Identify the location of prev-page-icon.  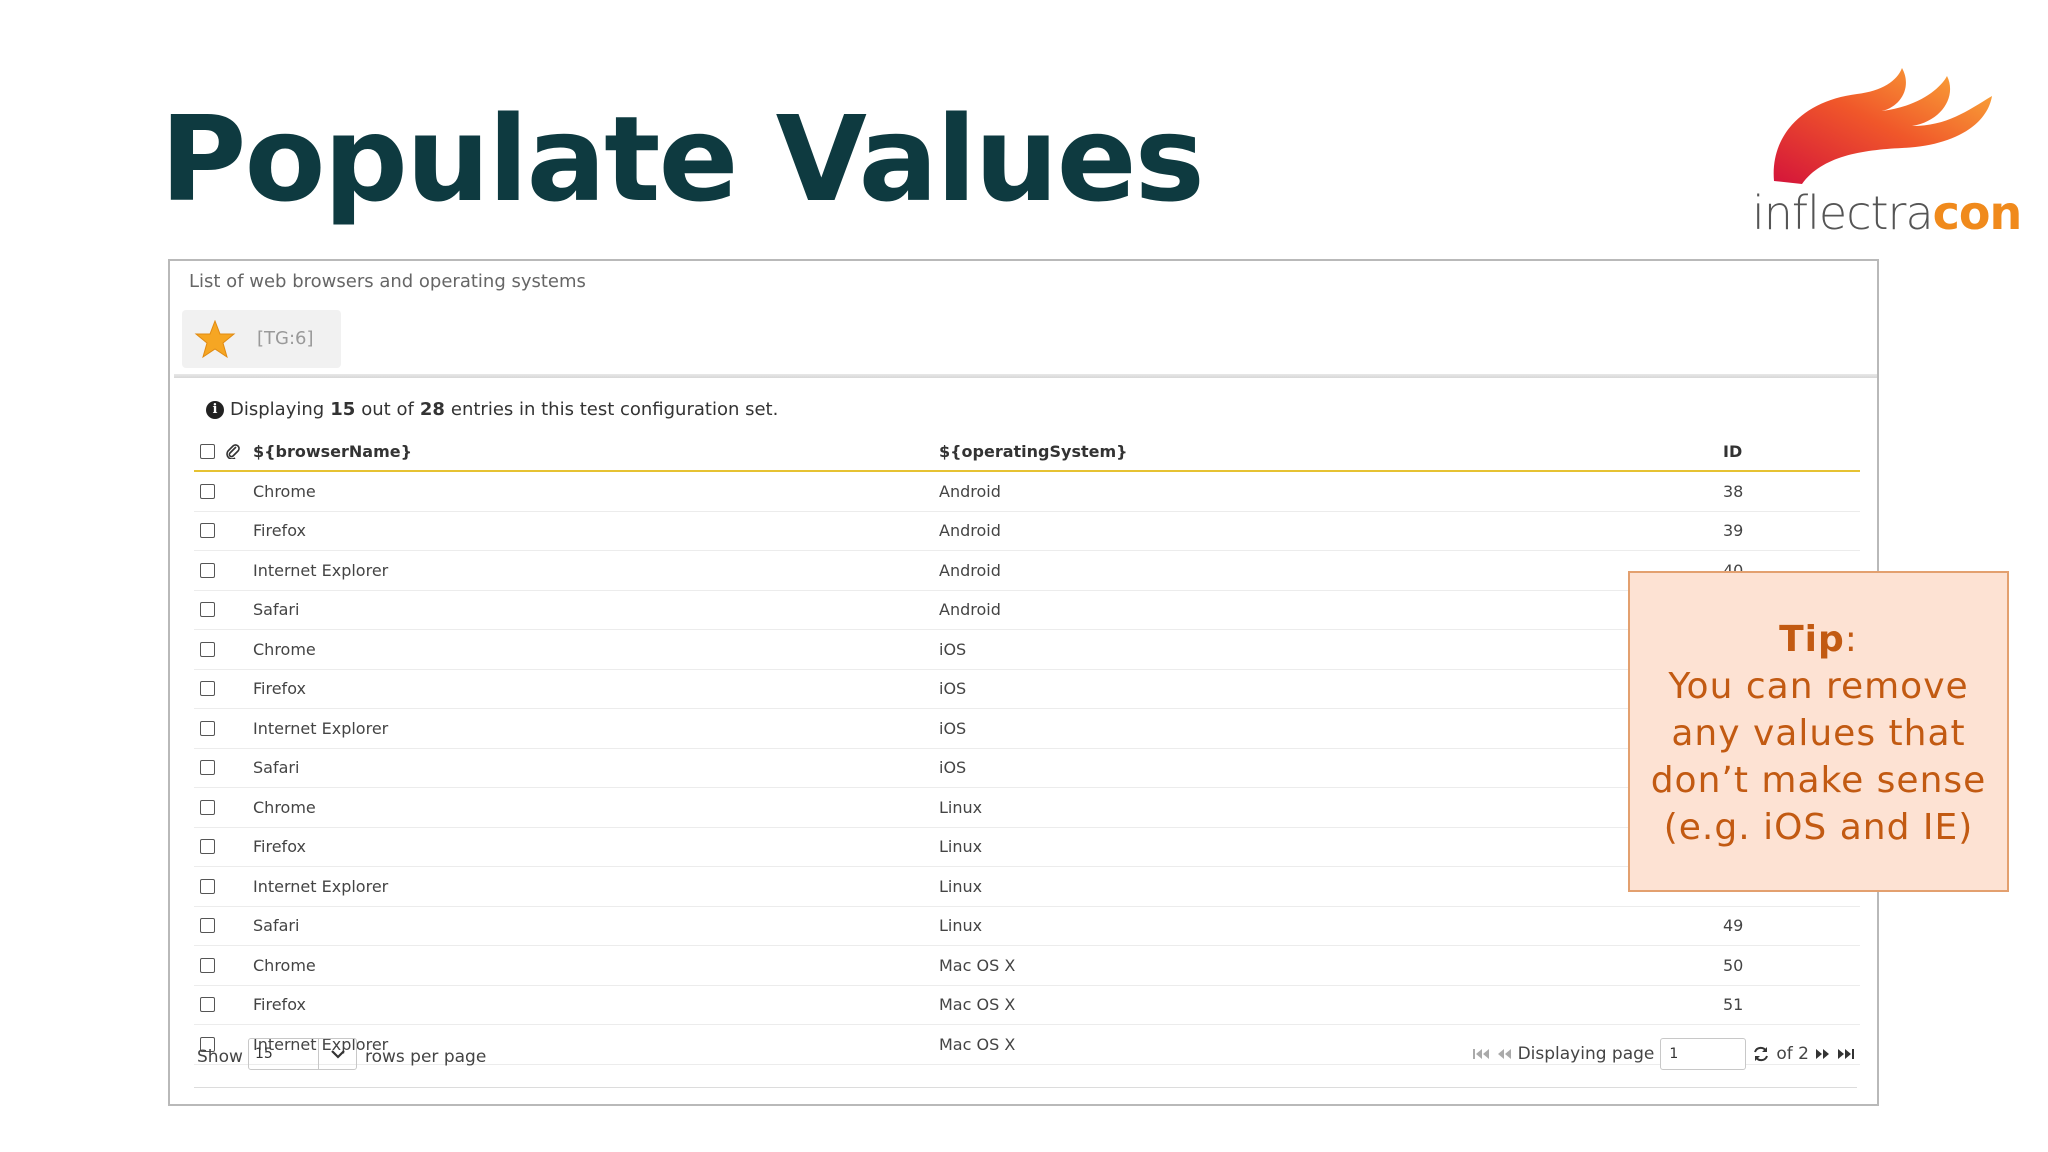
(1504, 1054).